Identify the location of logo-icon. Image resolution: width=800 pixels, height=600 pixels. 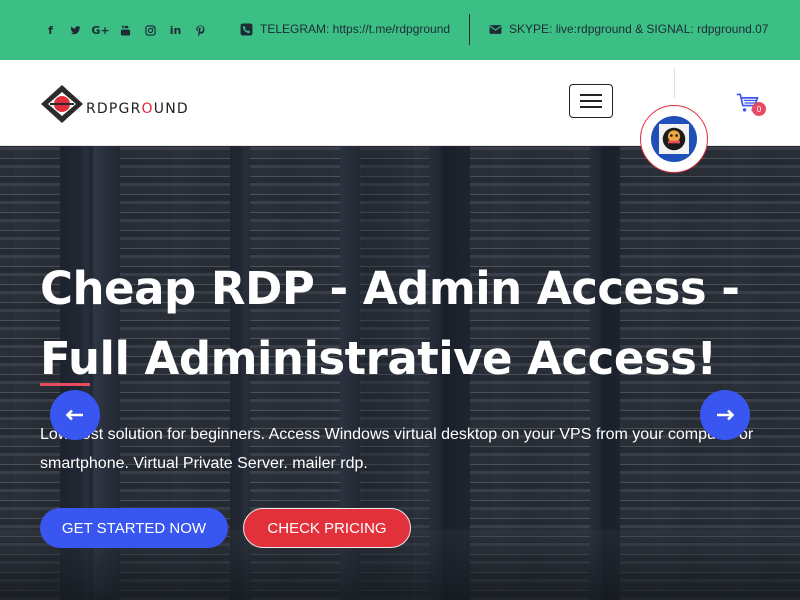
(62, 104).